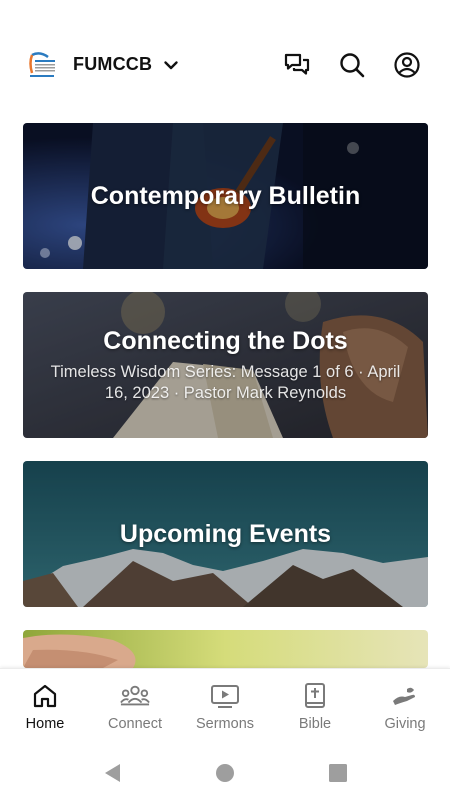  I want to click on card-title: Connecting the Dots, so click(225, 340).